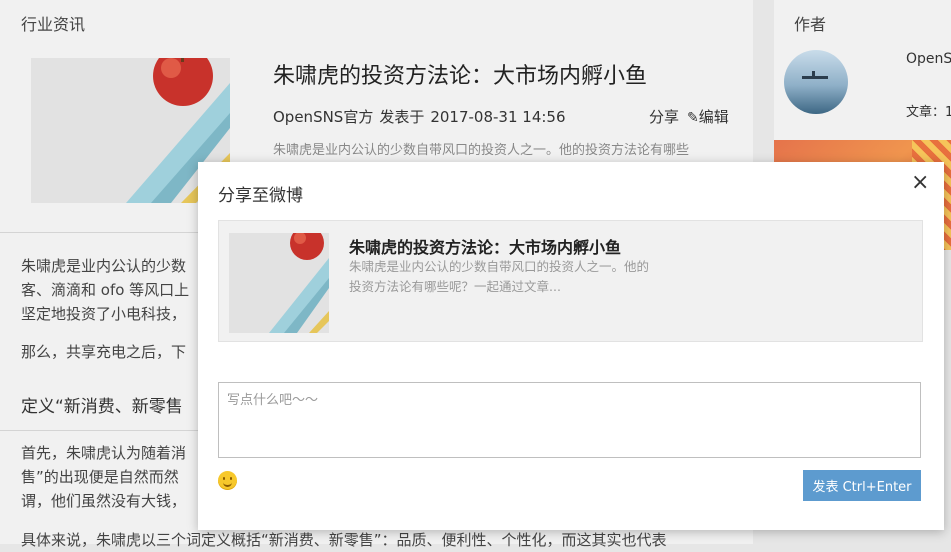 The width and height of the screenshot is (951, 552). I want to click on apple-notebook-image, so click(279, 283).